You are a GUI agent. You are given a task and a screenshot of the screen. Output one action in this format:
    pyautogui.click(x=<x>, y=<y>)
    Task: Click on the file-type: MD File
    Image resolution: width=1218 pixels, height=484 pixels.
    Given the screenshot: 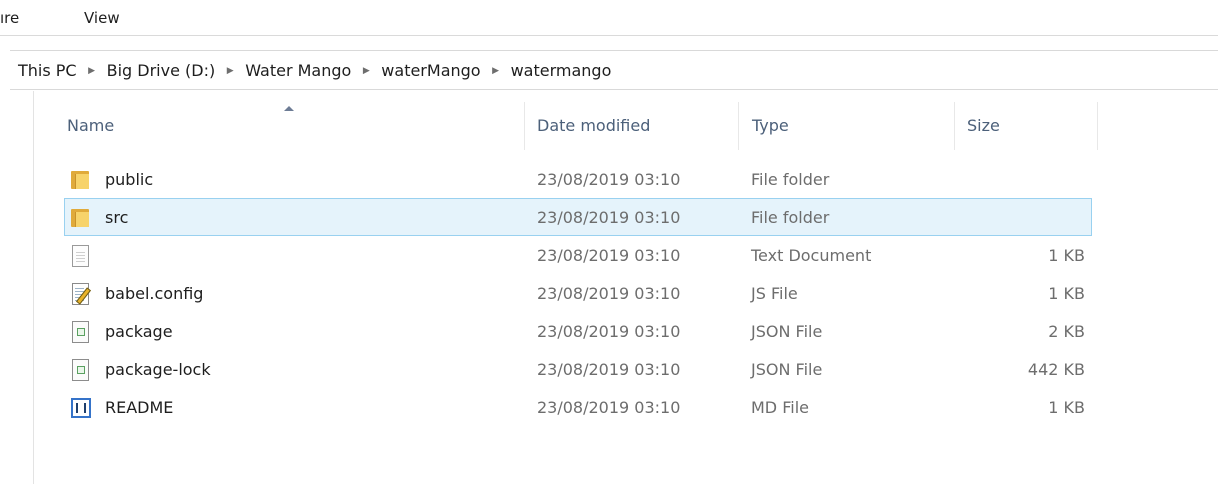 What is the action you would take?
    pyautogui.click(x=780, y=407)
    